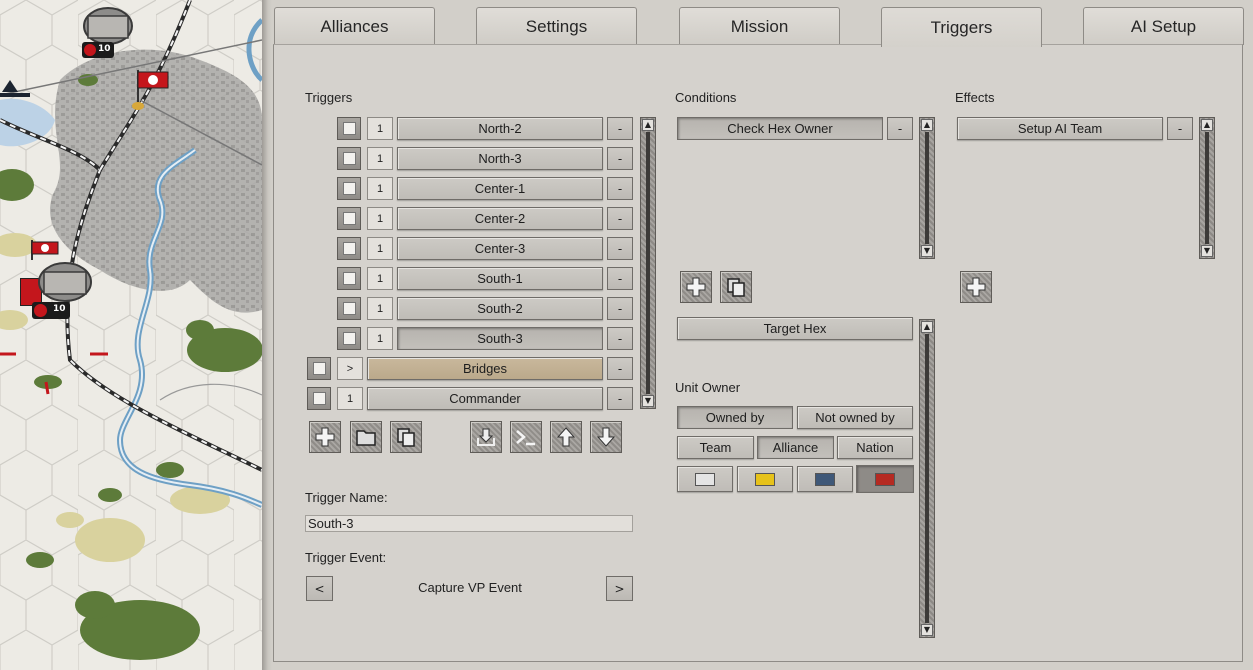 This screenshot has height=670, width=1253. I want to click on flag-icon, so click(150, 90).